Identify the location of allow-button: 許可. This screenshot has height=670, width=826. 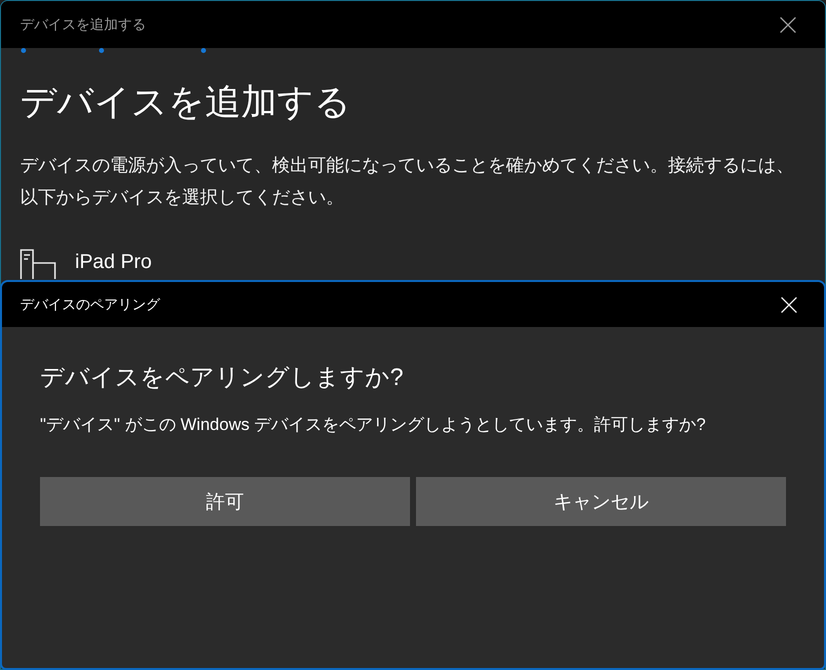
(225, 501).